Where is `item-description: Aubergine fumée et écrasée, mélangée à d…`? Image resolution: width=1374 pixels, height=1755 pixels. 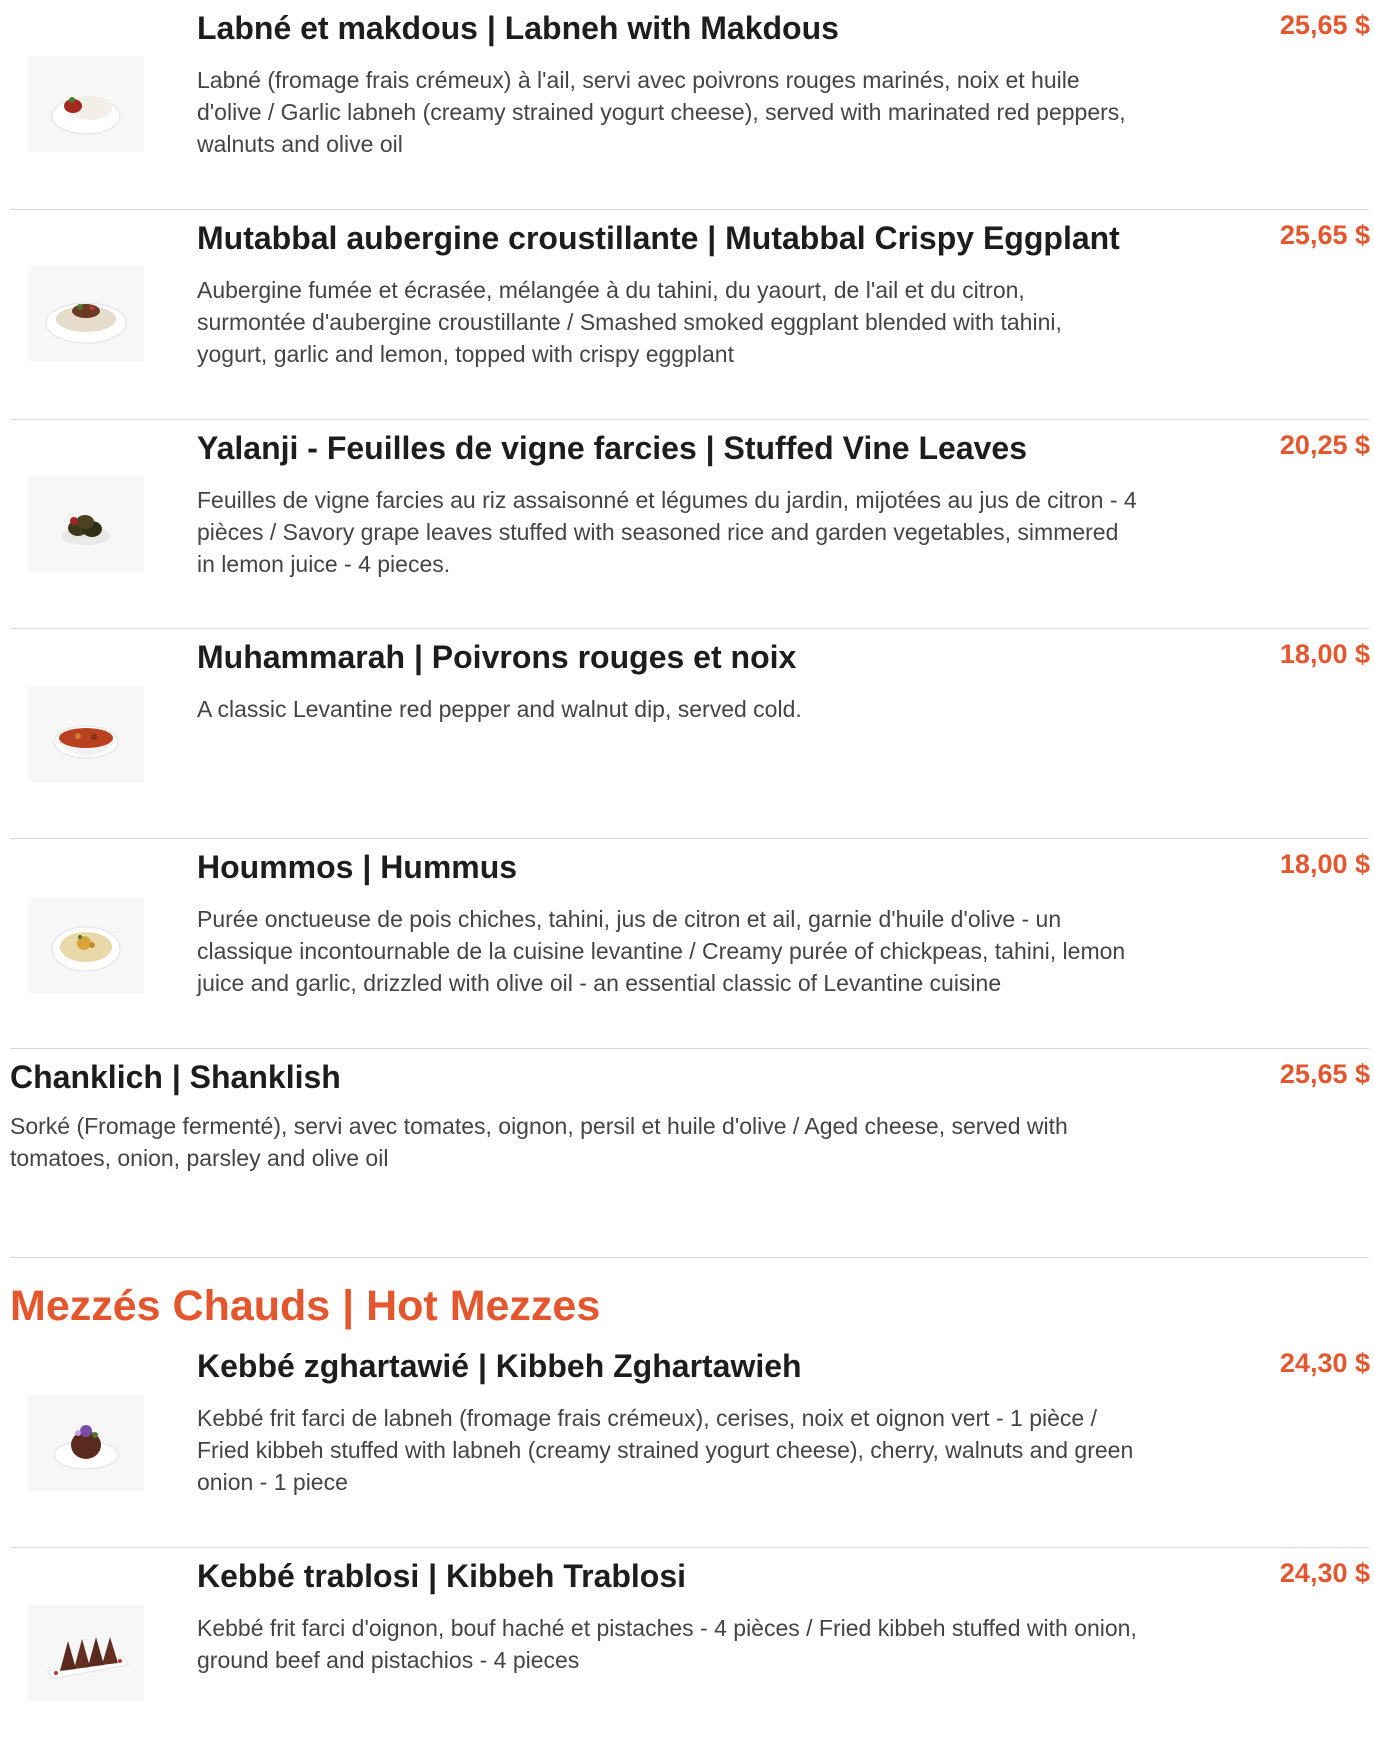 item-description: Aubergine fumée et écrasée, mélangée à d… is located at coordinates (629, 322).